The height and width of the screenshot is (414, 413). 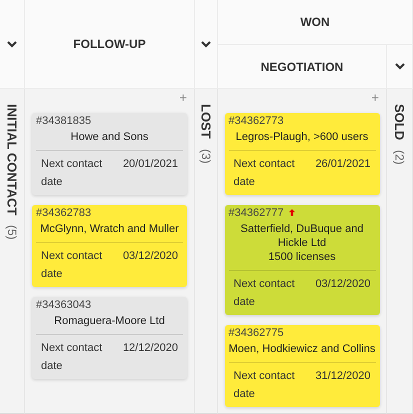 I want to click on deal-id: #34381835, so click(x=64, y=120).